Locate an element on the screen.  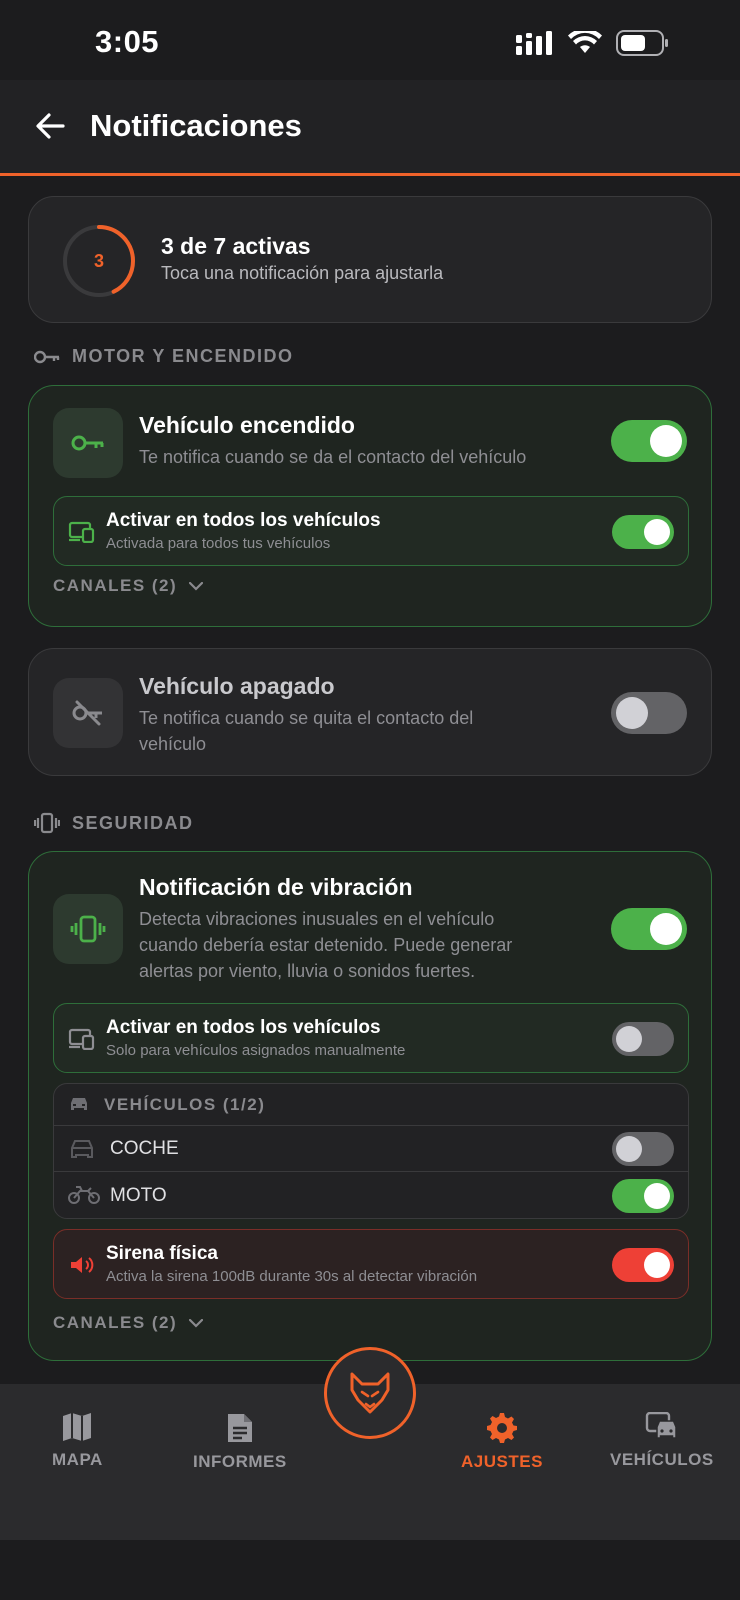
status-bar: 3:05 is located at coordinates (370, 40).